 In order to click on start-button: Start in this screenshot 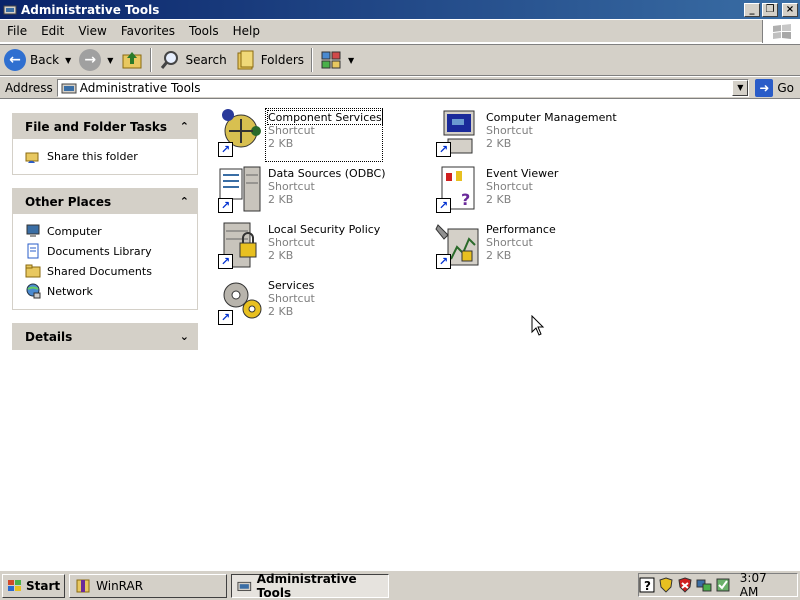, I will do `click(34, 585)`.